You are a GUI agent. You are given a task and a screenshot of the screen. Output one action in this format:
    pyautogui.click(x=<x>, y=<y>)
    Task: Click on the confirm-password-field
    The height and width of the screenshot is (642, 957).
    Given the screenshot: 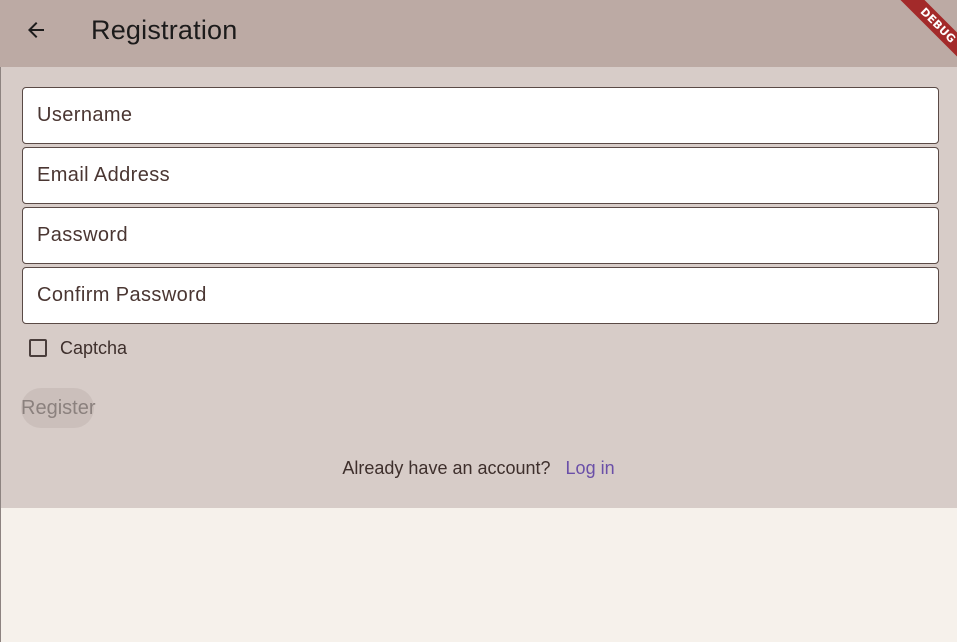 What is the action you would take?
    pyautogui.click(x=480, y=295)
    